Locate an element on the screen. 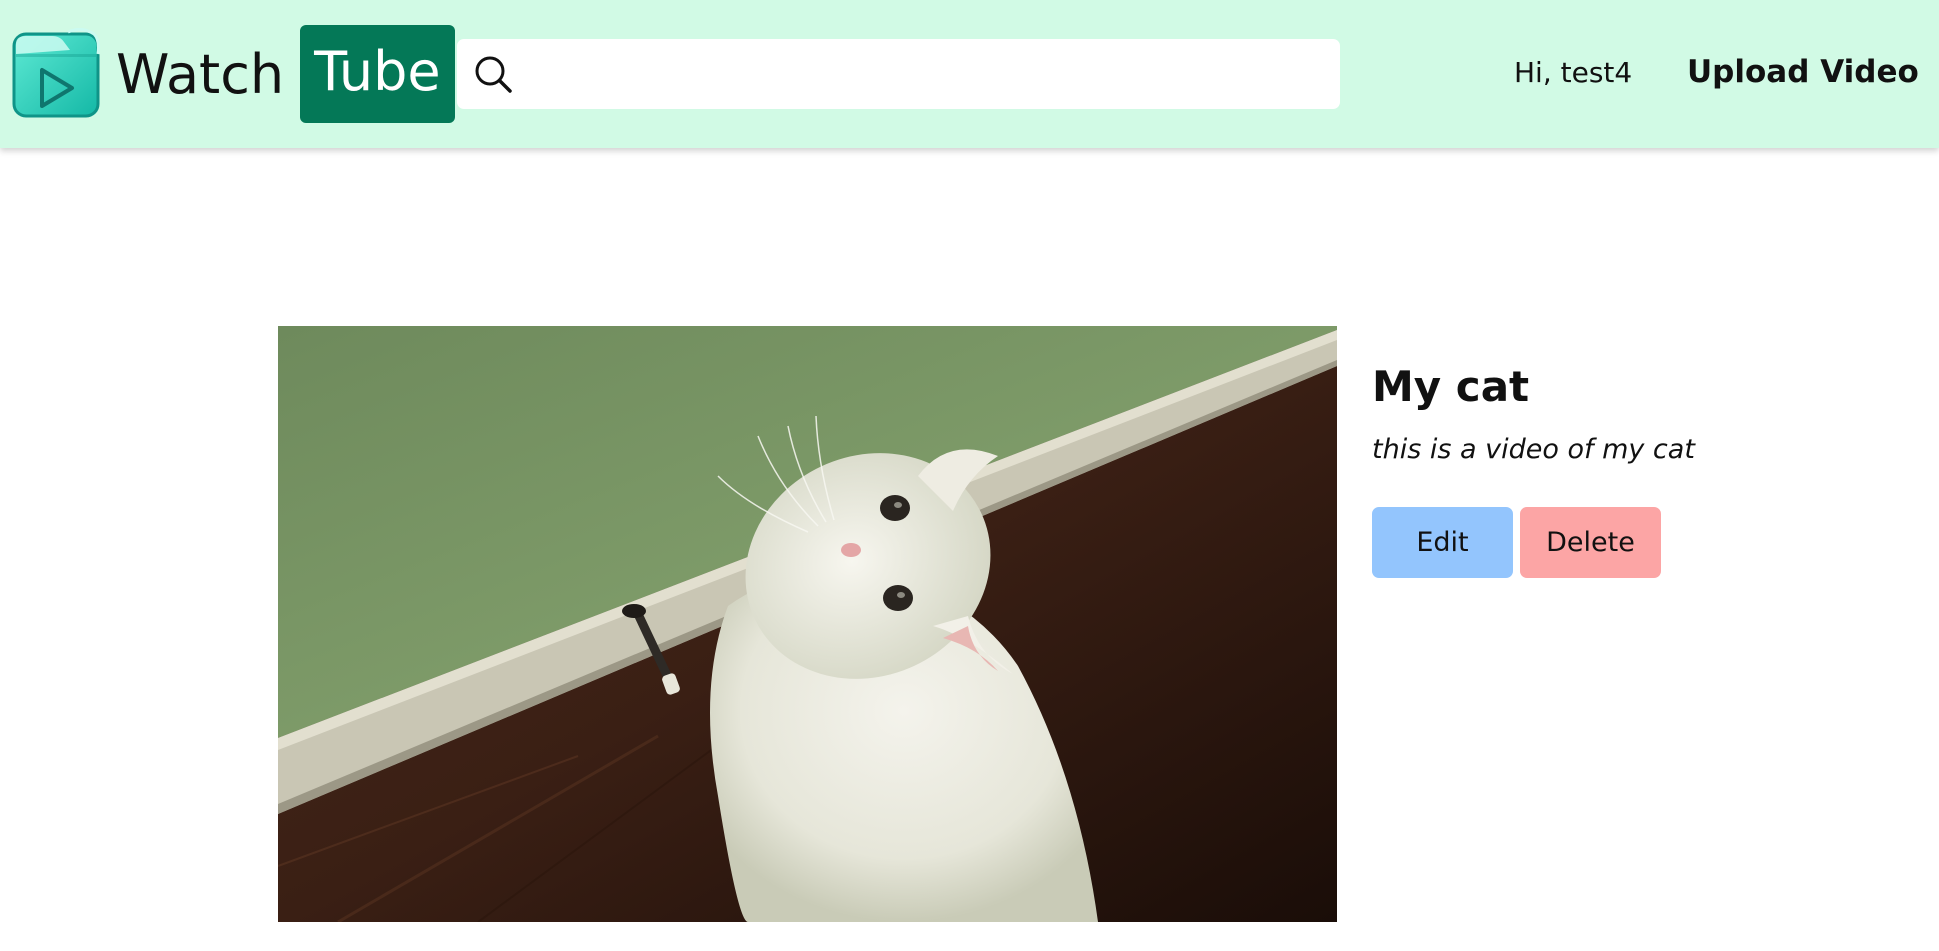  watchtube-logo-icon is located at coordinates (56, 73).